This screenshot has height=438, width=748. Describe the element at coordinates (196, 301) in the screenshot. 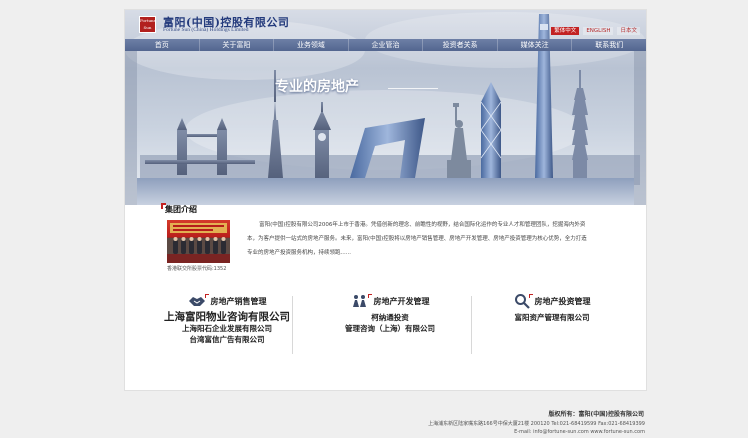

I see `handshake-icon` at that location.